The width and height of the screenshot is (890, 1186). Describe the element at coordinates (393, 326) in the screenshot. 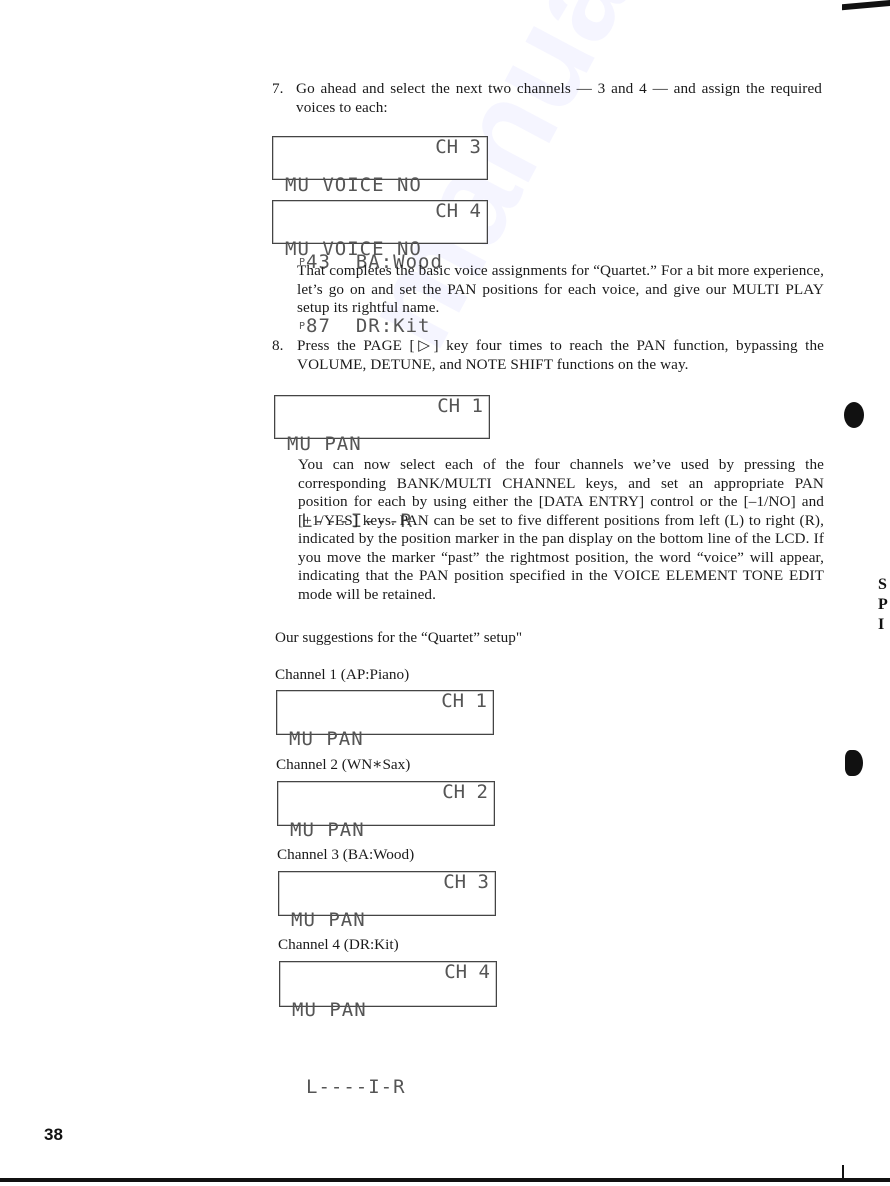

I see `lcd-voice-name: DR:Kit` at that location.